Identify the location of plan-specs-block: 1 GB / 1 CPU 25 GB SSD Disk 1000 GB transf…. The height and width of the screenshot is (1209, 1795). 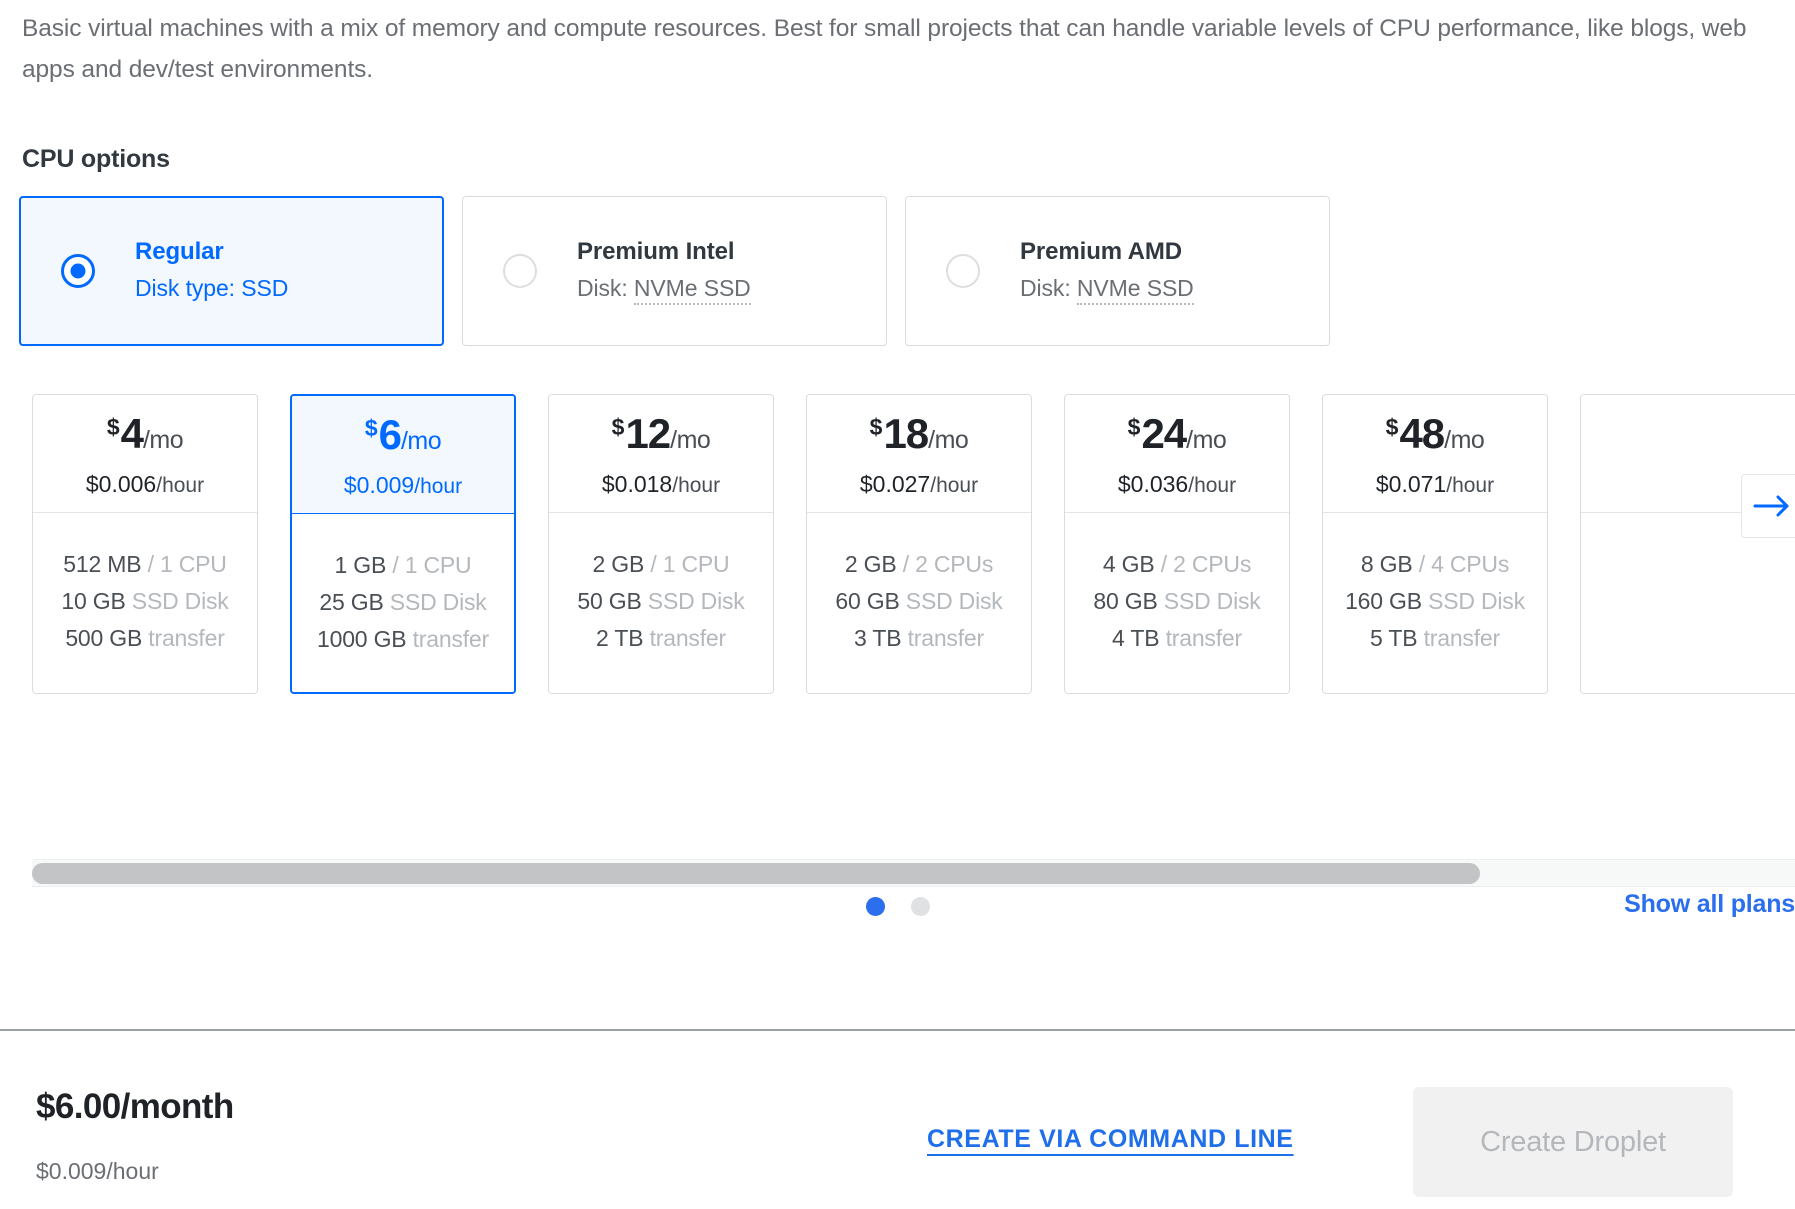
(403, 603).